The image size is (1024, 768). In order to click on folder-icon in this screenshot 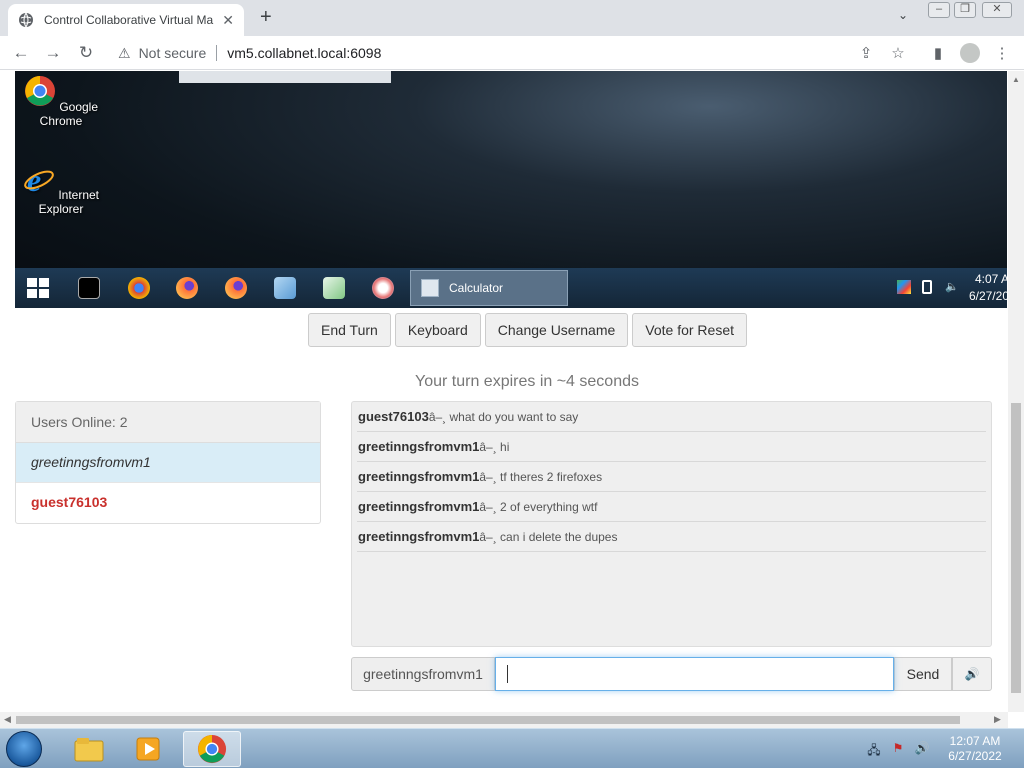, I will do `click(89, 750)`.